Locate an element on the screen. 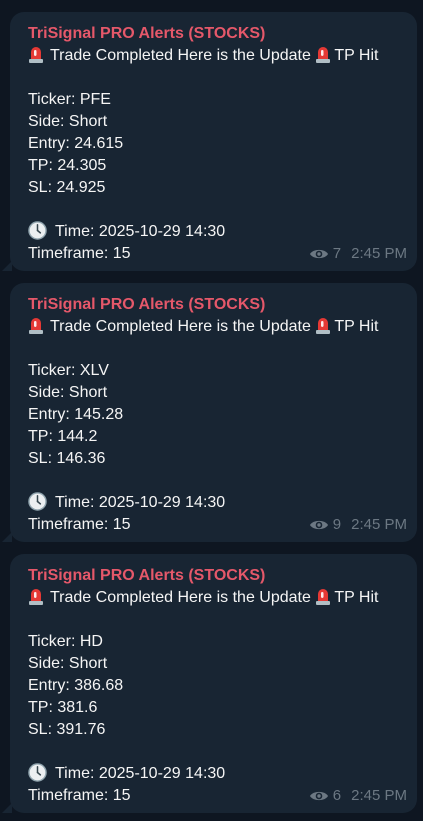 This screenshot has height=821, width=423. ticker-line: Ticker: PFE is located at coordinates (69, 99).